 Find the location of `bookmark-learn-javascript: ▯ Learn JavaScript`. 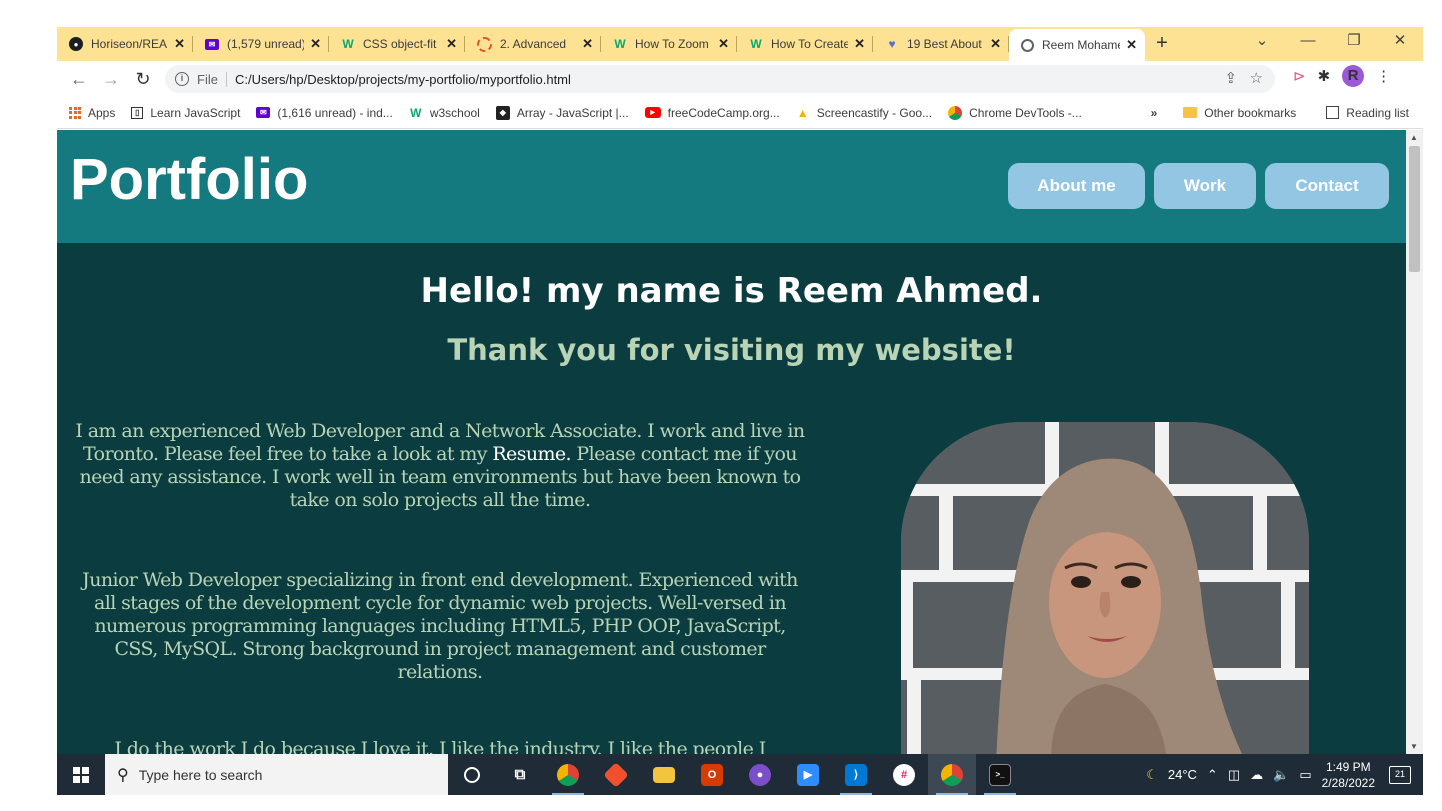

bookmark-learn-javascript: ▯ Learn JavaScript is located at coordinates (185, 113).